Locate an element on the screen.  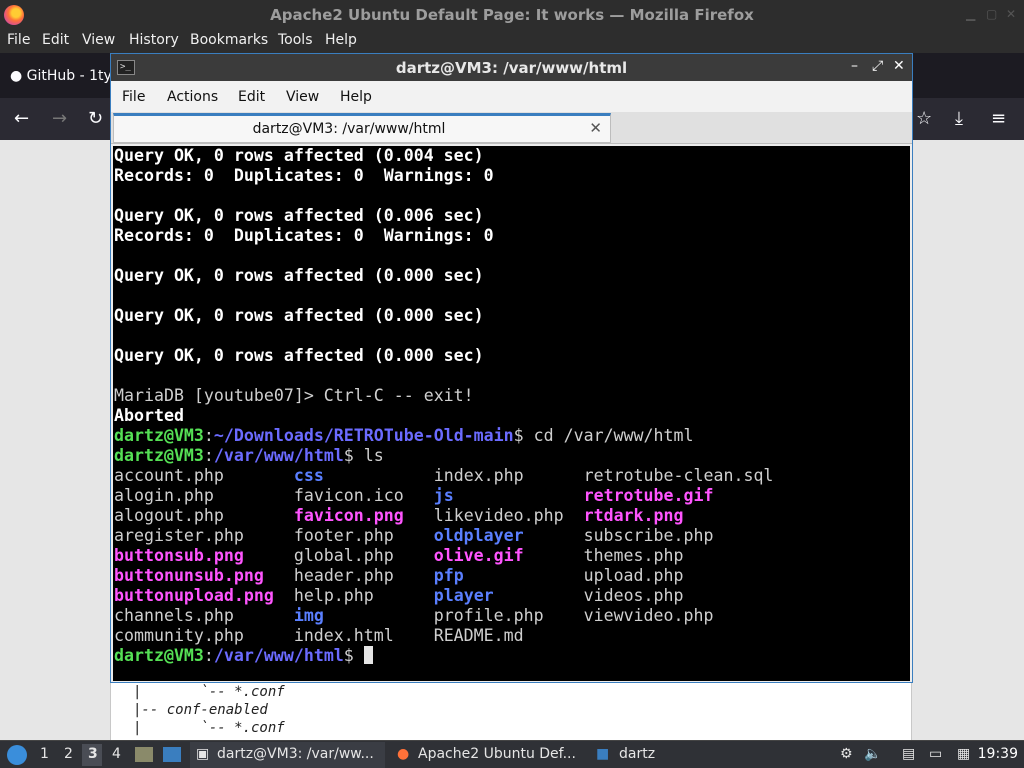
ls-entry: README.md is located at coordinates (478, 635).